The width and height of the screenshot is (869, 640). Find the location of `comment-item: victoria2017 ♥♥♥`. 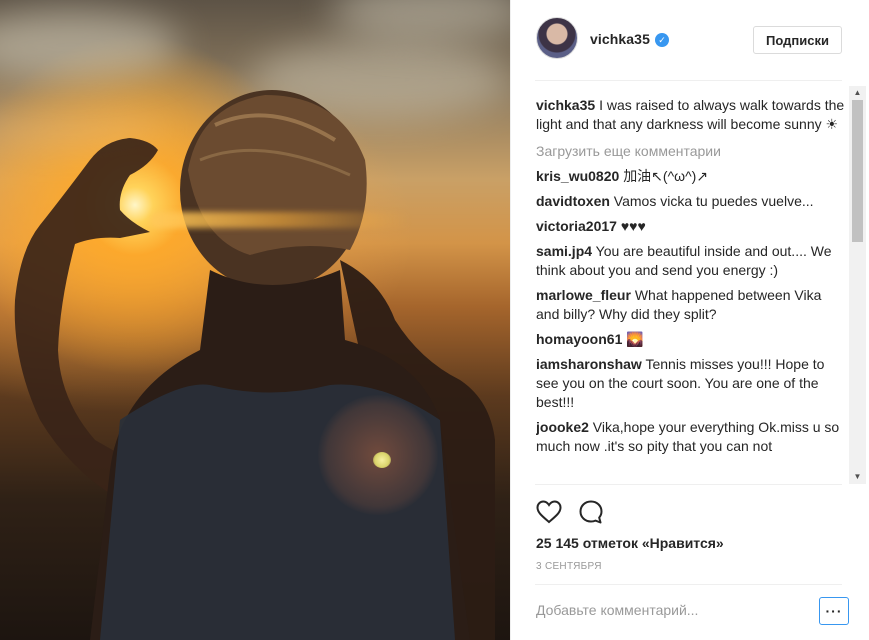

comment-item: victoria2017 ♥♥♥ is located at coordinates (691, 226).